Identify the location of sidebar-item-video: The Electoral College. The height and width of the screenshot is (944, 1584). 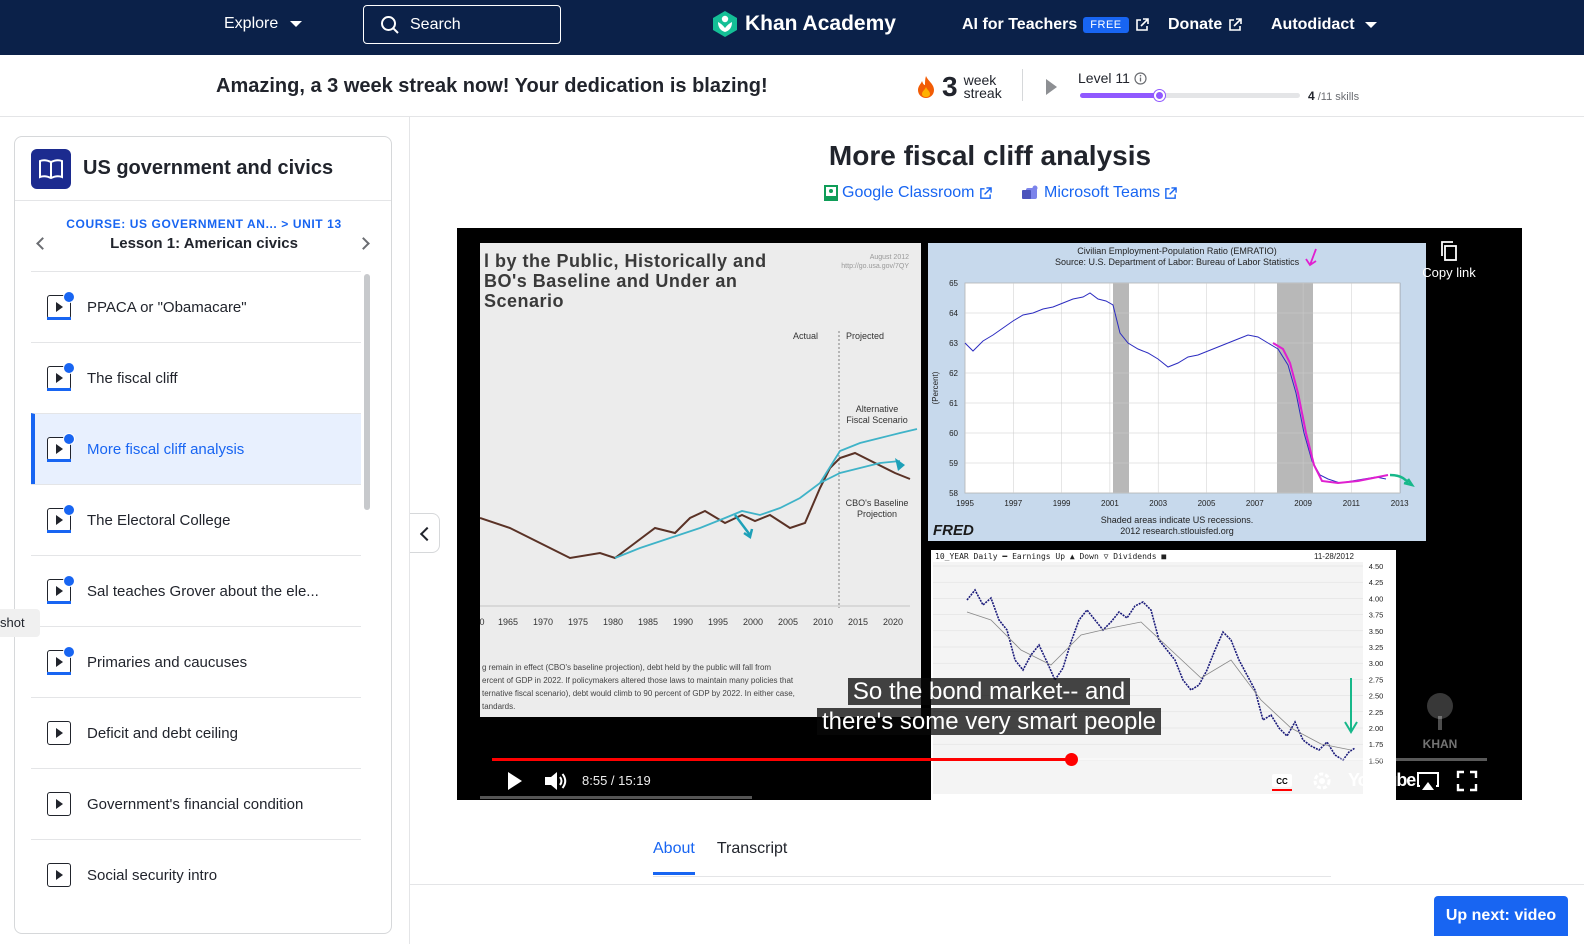
(196, 519).